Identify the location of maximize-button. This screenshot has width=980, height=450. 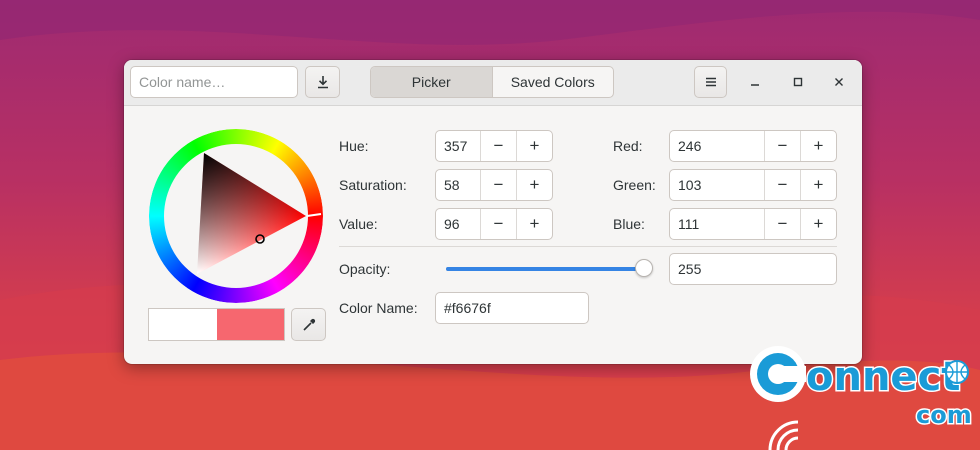
(798, 82).